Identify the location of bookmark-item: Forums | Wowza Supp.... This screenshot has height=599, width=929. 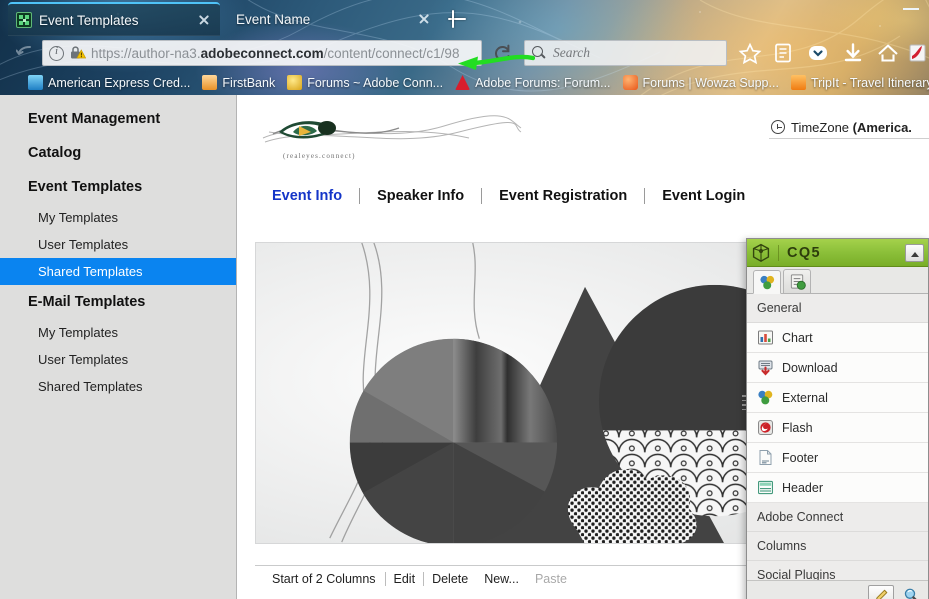
(701, 82).